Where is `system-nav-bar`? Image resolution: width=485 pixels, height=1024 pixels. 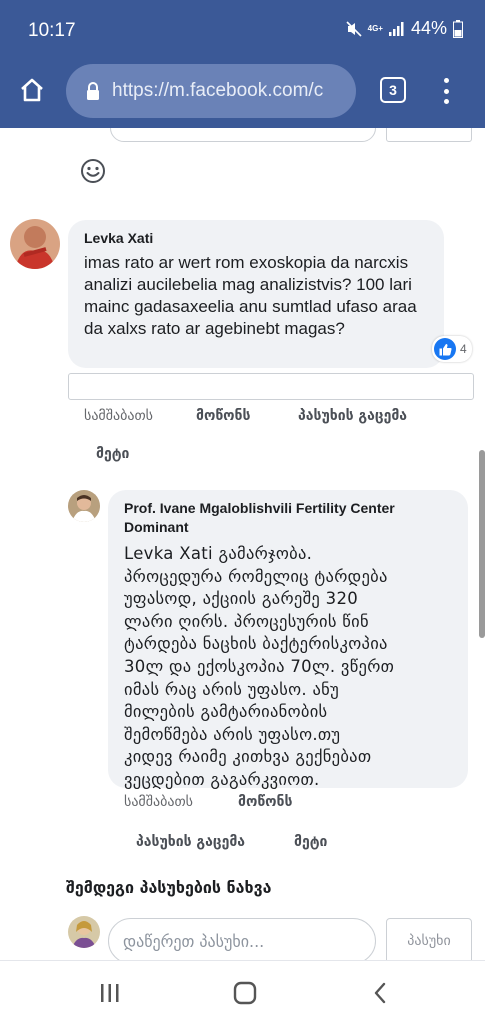 system-nav-bar is located at coordinates (242, 992).